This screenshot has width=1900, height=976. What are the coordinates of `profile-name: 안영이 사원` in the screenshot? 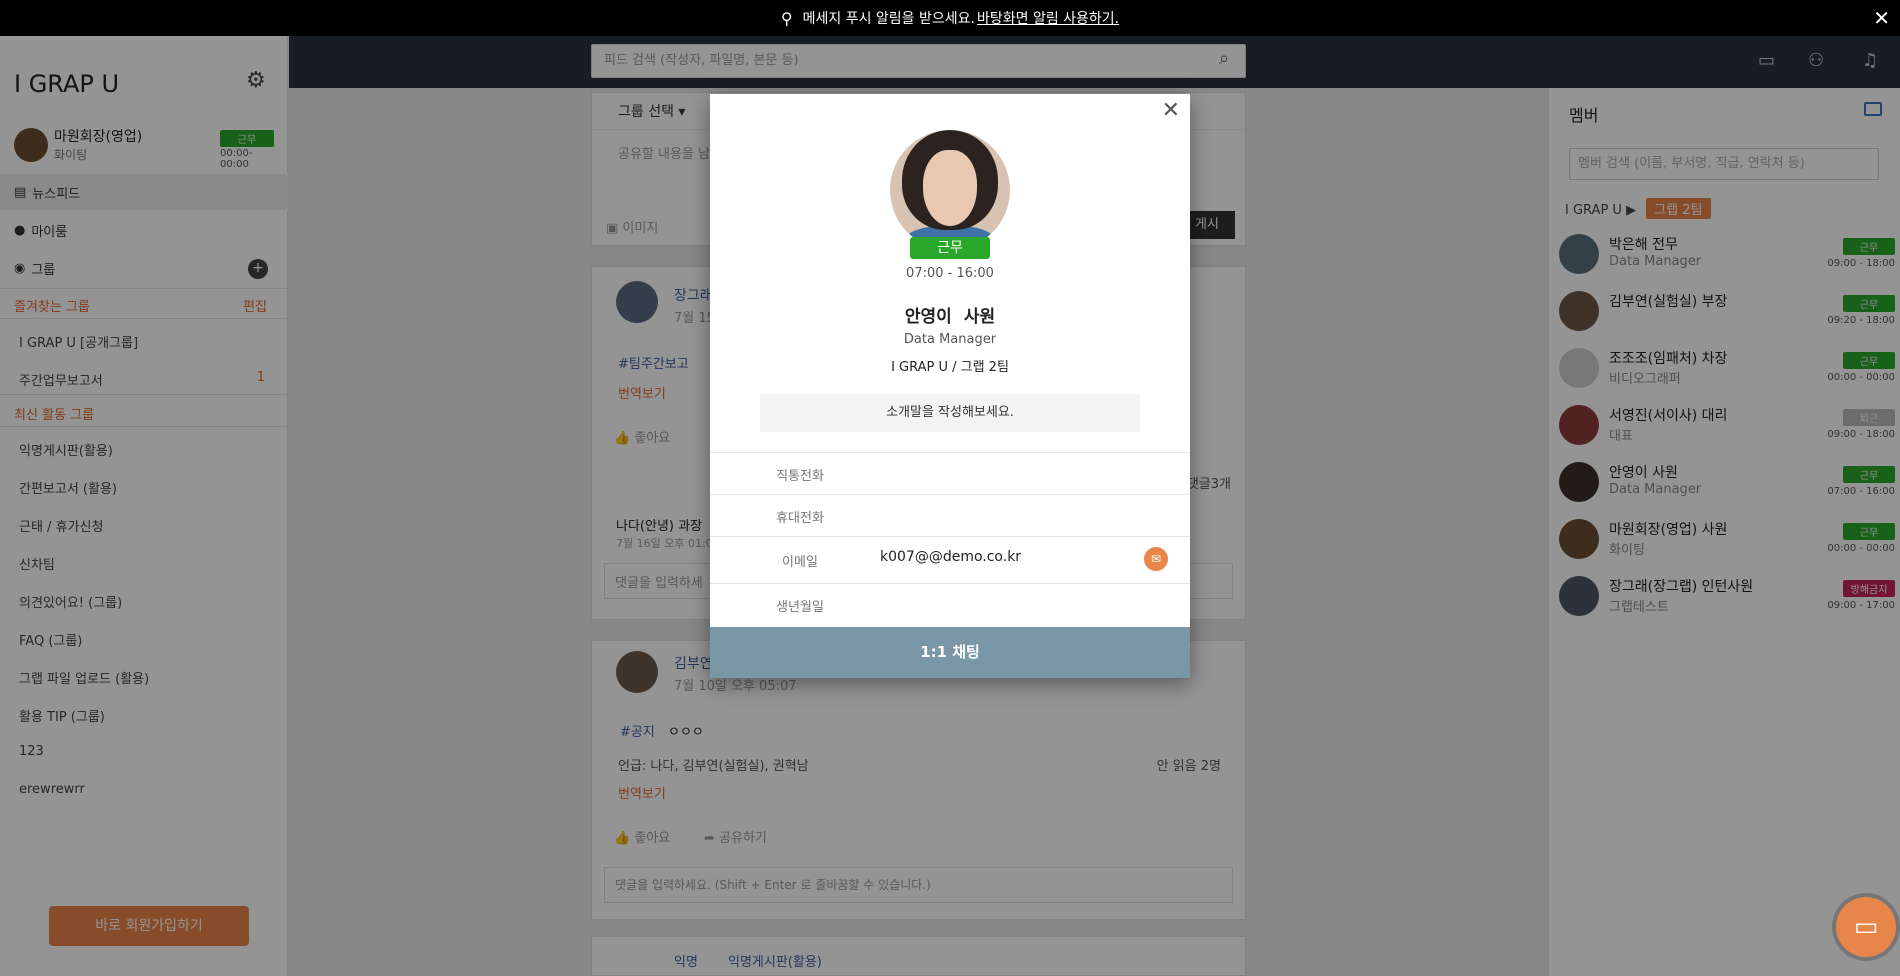 It's located at (950, 314).